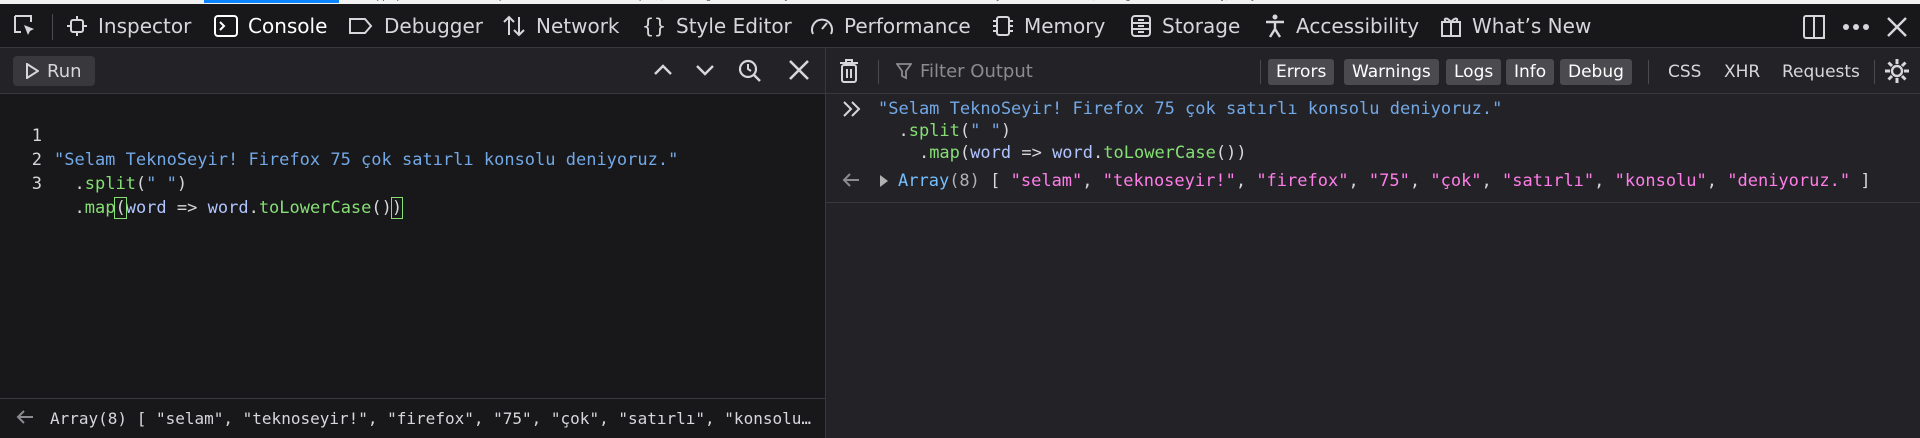 The width and height of the screenshot is (1920, 438). I want to click on clear-console-icon, so click(849, 73).